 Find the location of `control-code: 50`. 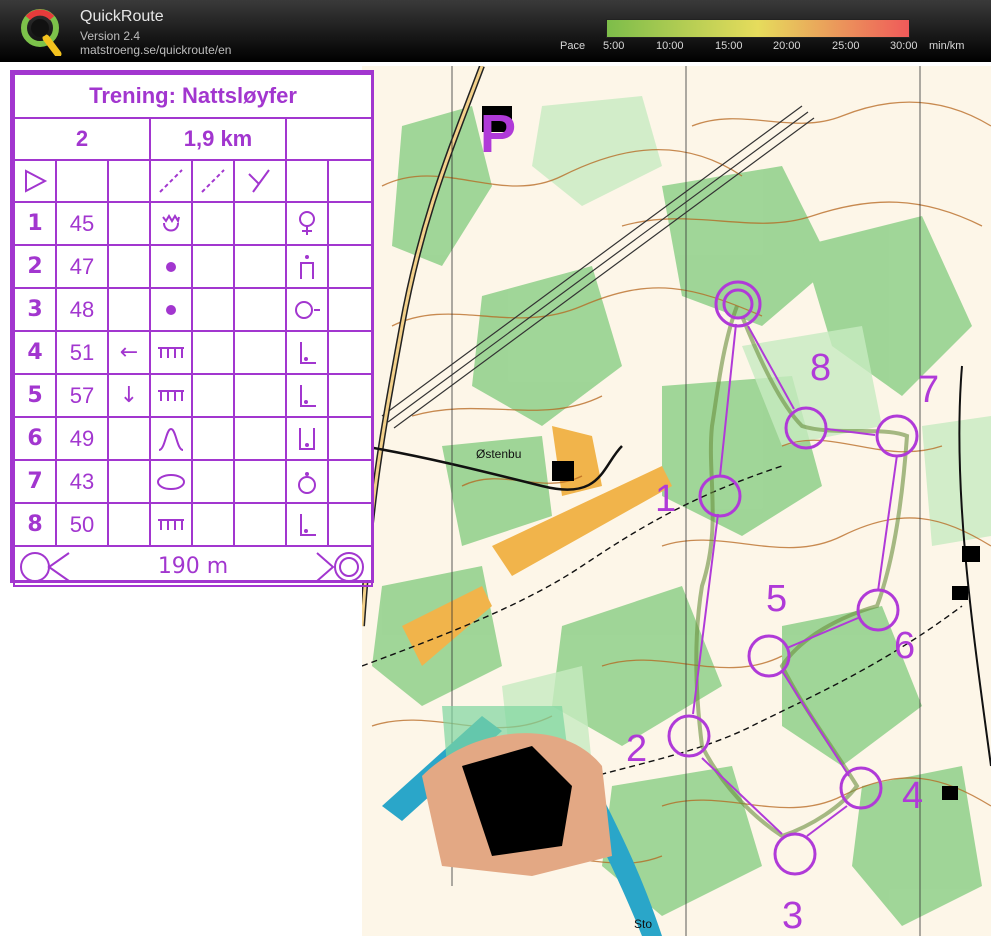

control-code: 50 is located at coordinates (82, 524).